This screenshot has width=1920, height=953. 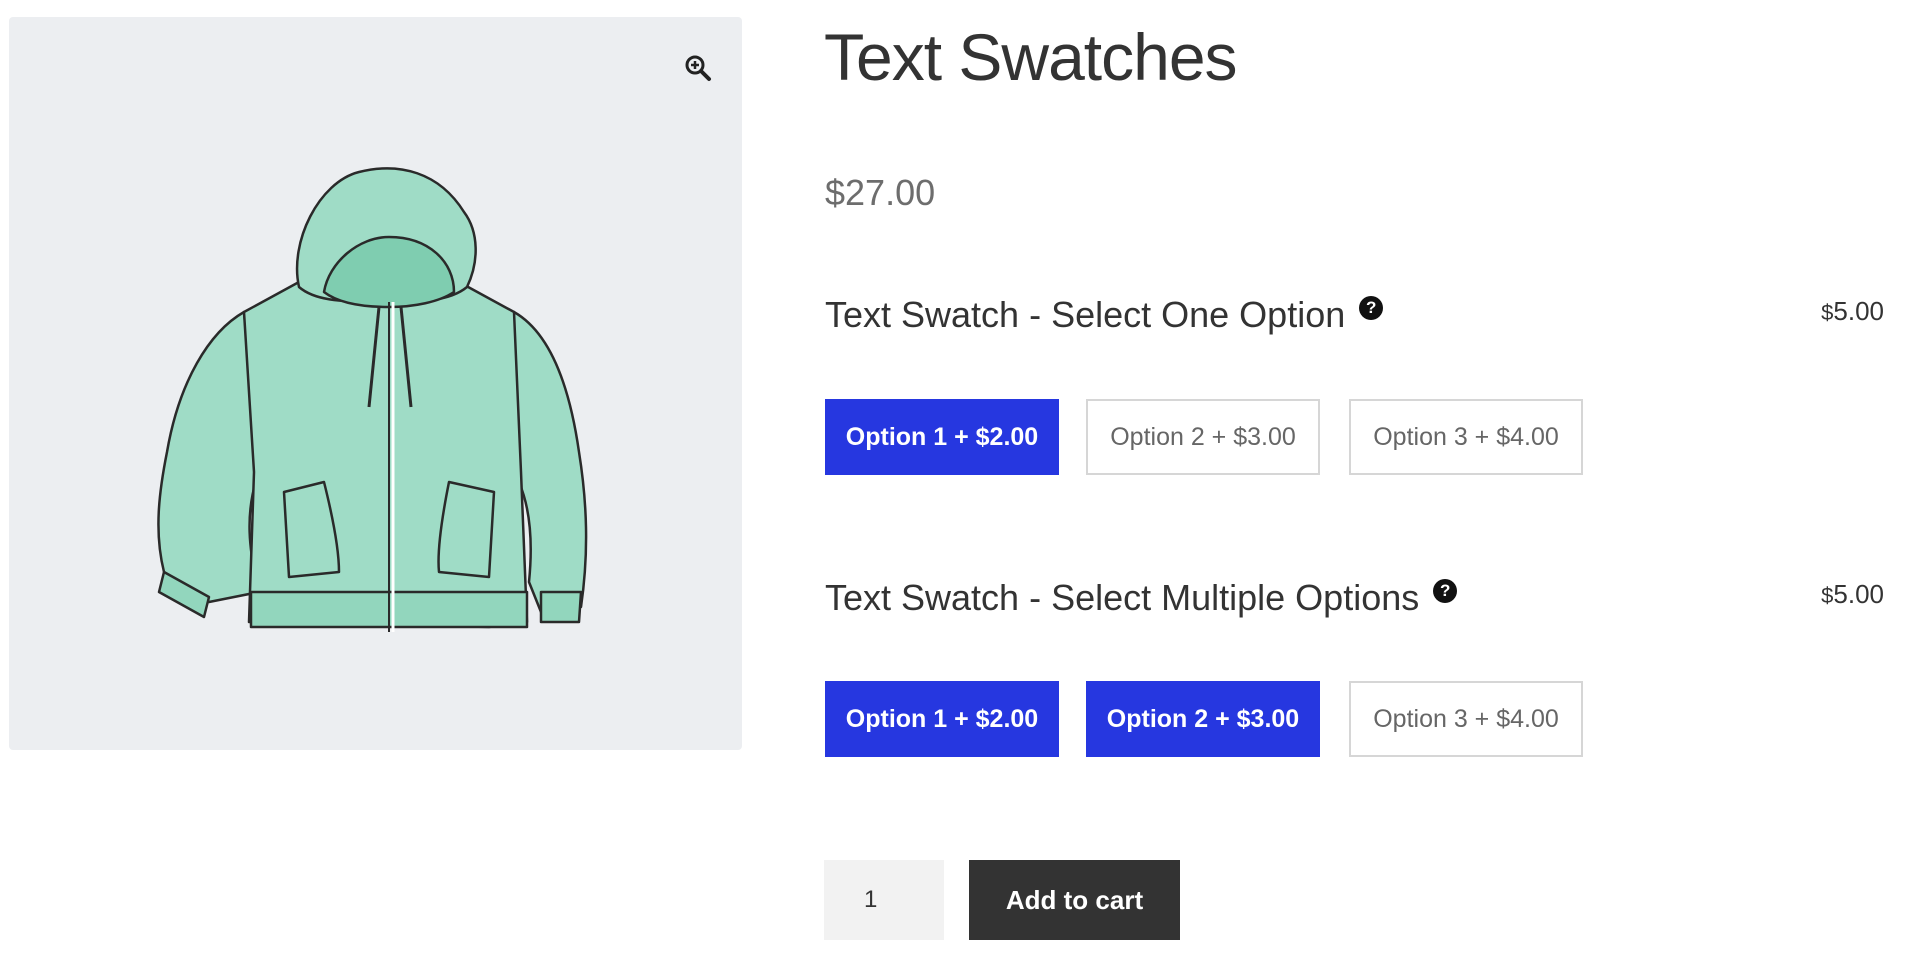 I want to click on hoodie-product-image, so click(x=379, y=402).